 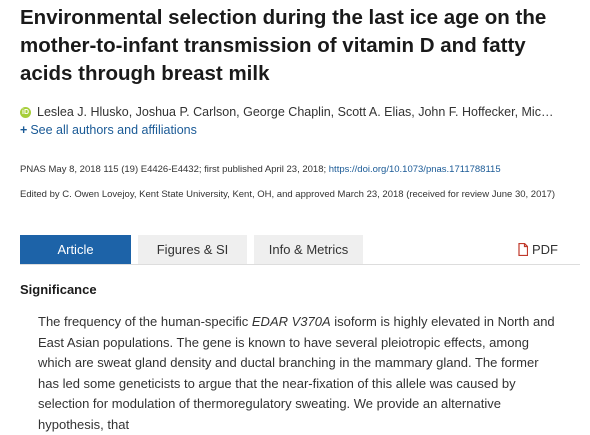 I want to click on pdf-label: PDF, so click(x=545, y=249).